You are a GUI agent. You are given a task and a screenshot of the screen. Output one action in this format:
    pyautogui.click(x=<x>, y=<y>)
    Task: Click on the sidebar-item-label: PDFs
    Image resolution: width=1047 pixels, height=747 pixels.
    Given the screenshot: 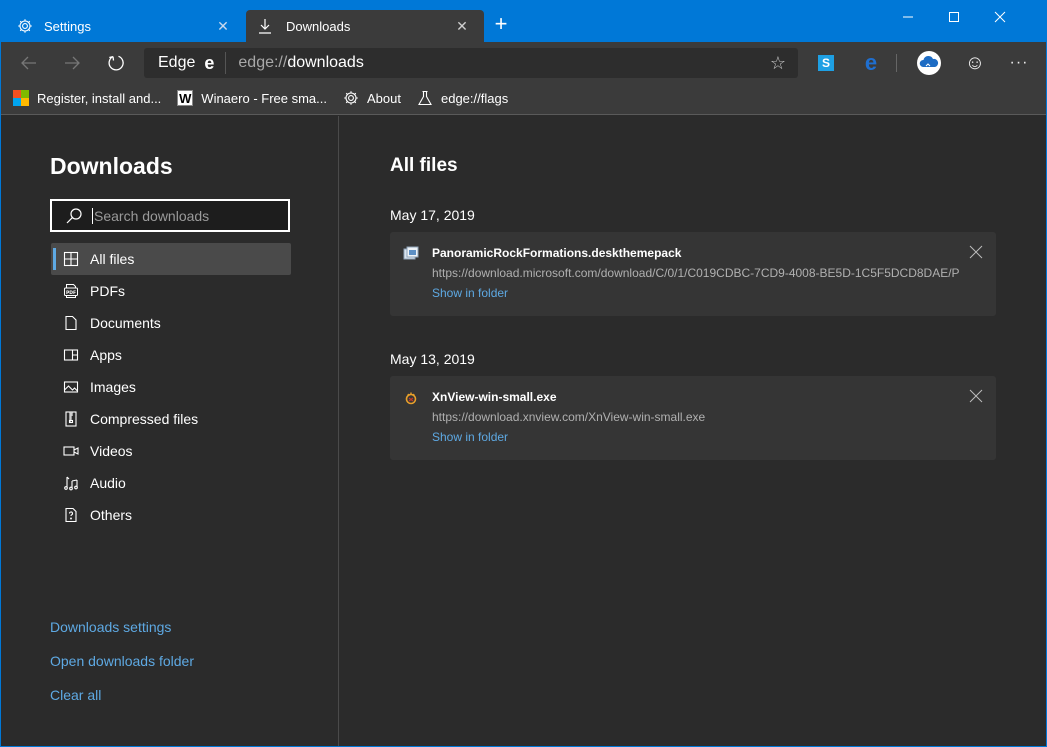 What is the action you would take?
    pyautogui.click(x=107, y=291)
    